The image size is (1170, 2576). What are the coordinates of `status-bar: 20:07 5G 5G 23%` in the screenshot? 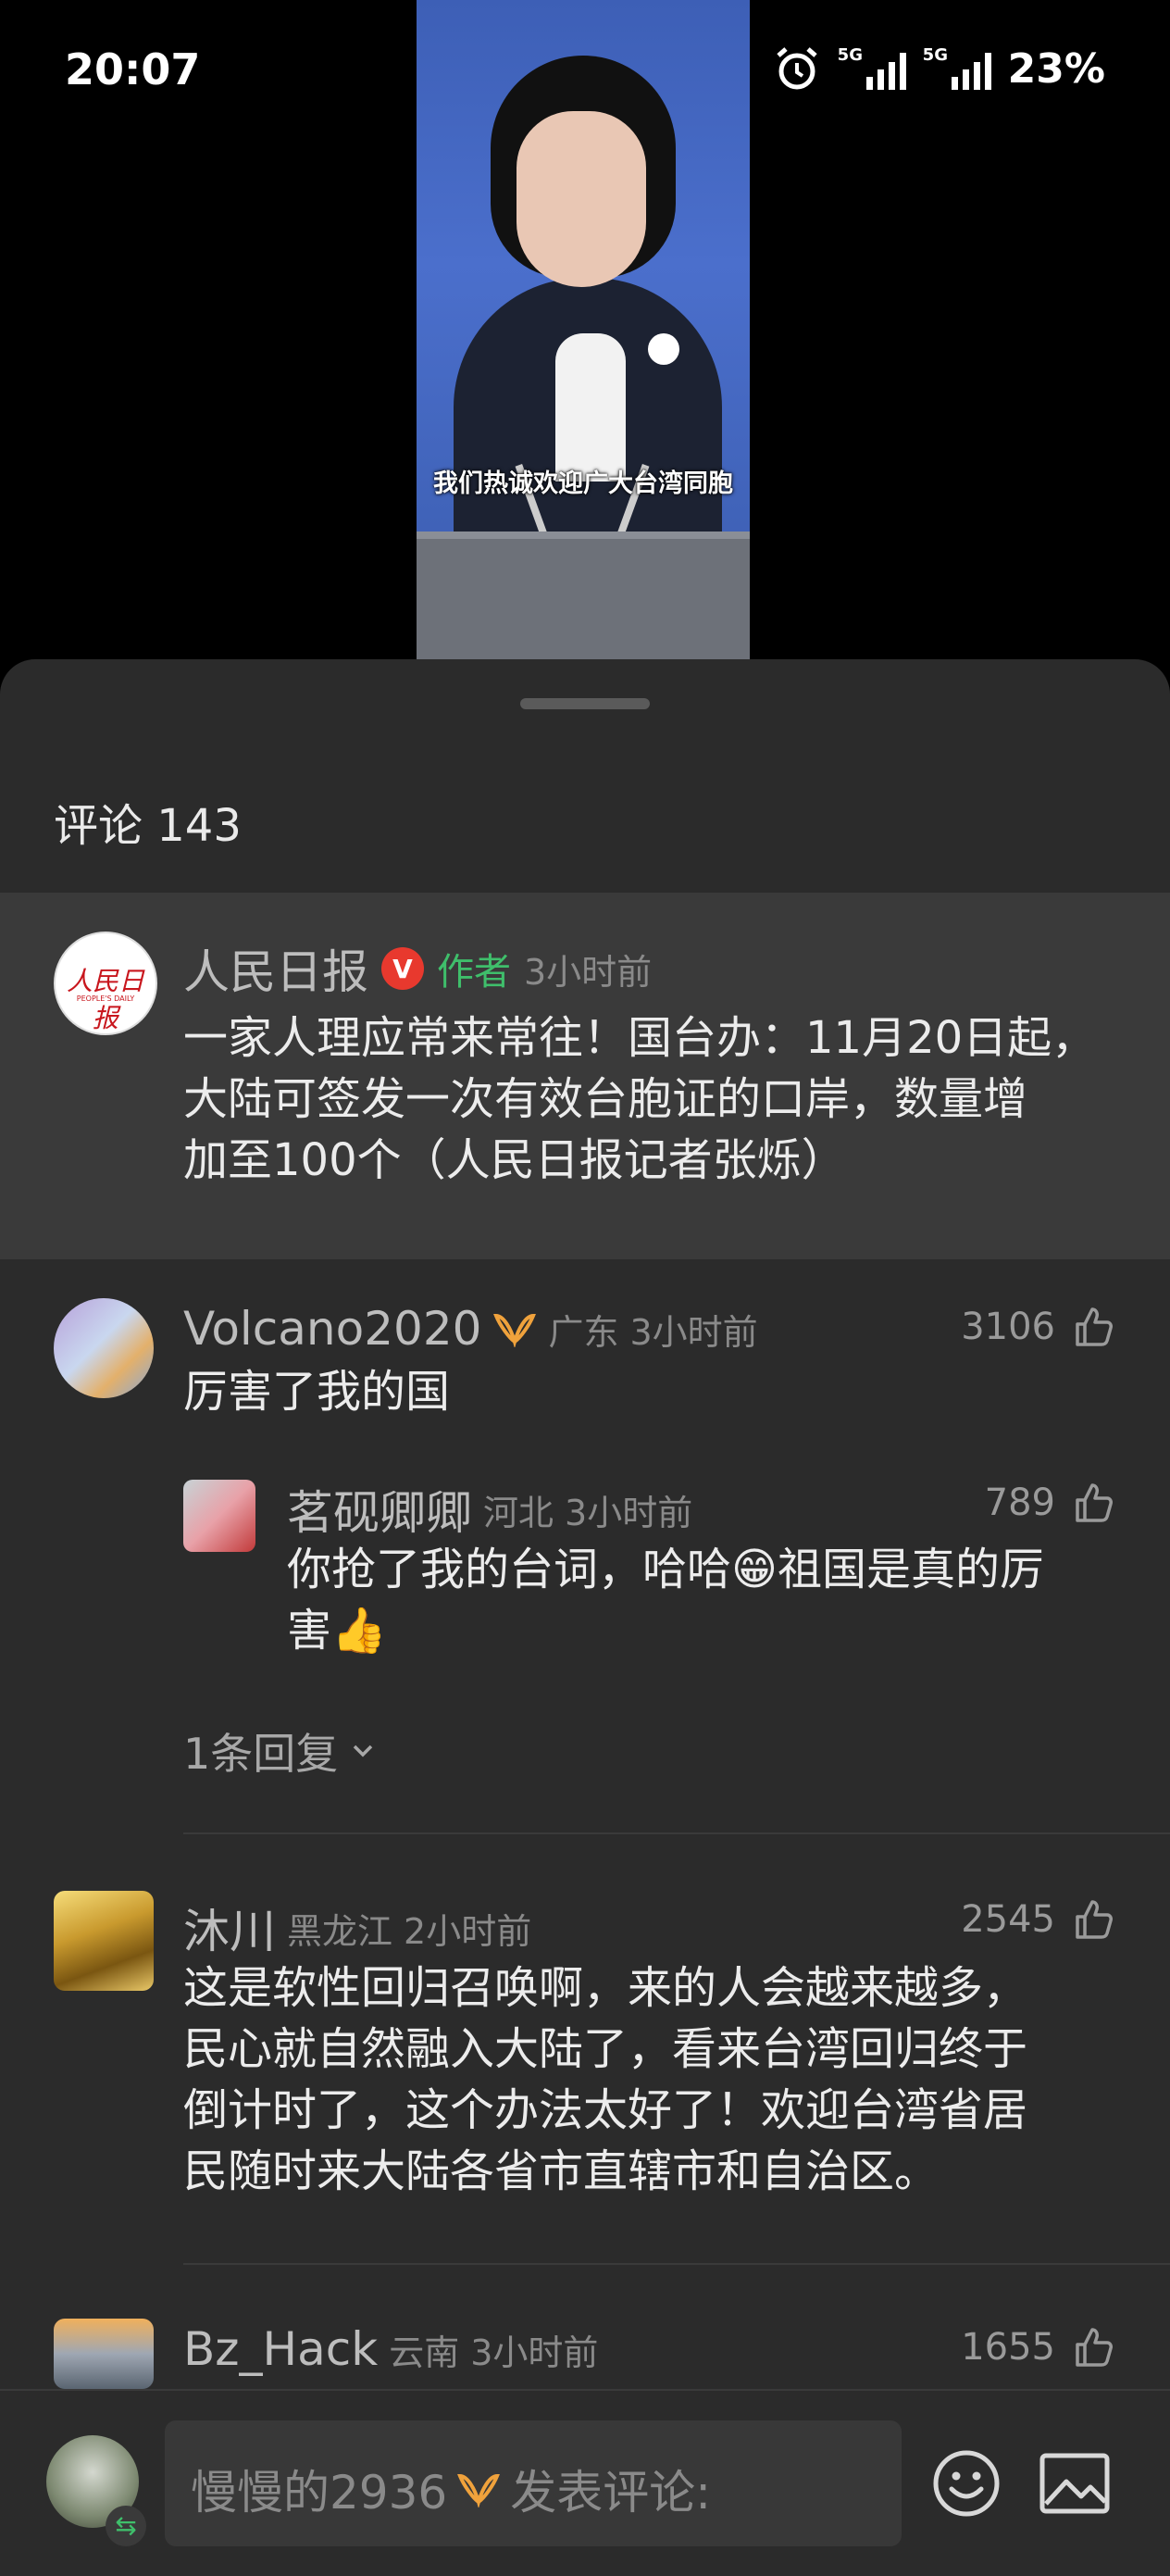 It's located at (585, 69).